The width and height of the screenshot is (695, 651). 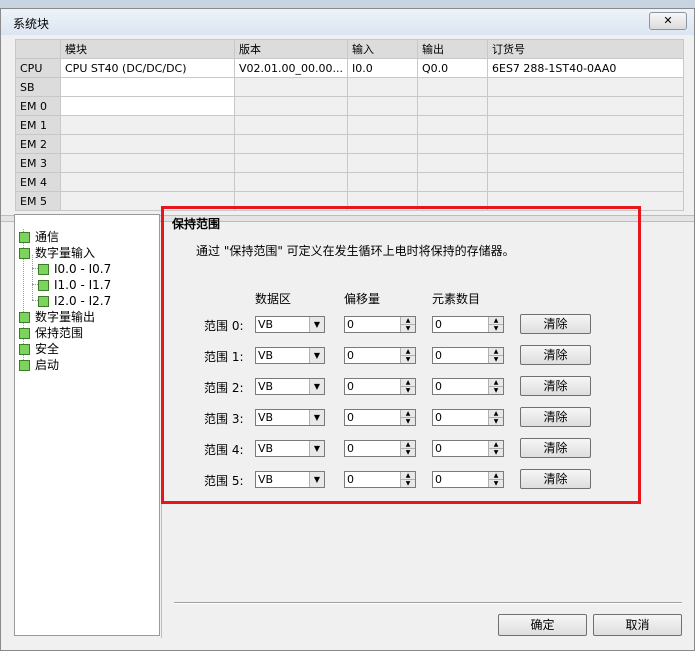 I want to click on tree-item-i2: I2.0 - I2.7, so click(x=74, y=301).